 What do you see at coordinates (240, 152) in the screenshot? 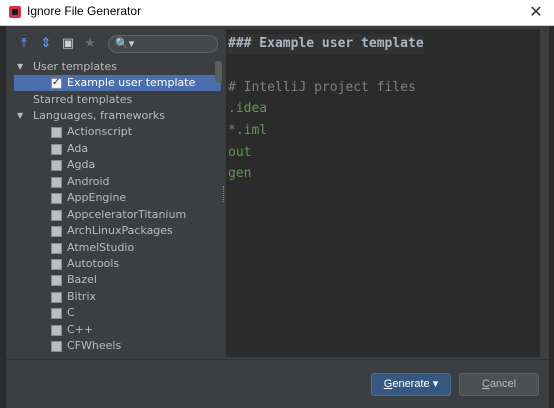
I see `code-line: out` at bounding box center [240, 152].